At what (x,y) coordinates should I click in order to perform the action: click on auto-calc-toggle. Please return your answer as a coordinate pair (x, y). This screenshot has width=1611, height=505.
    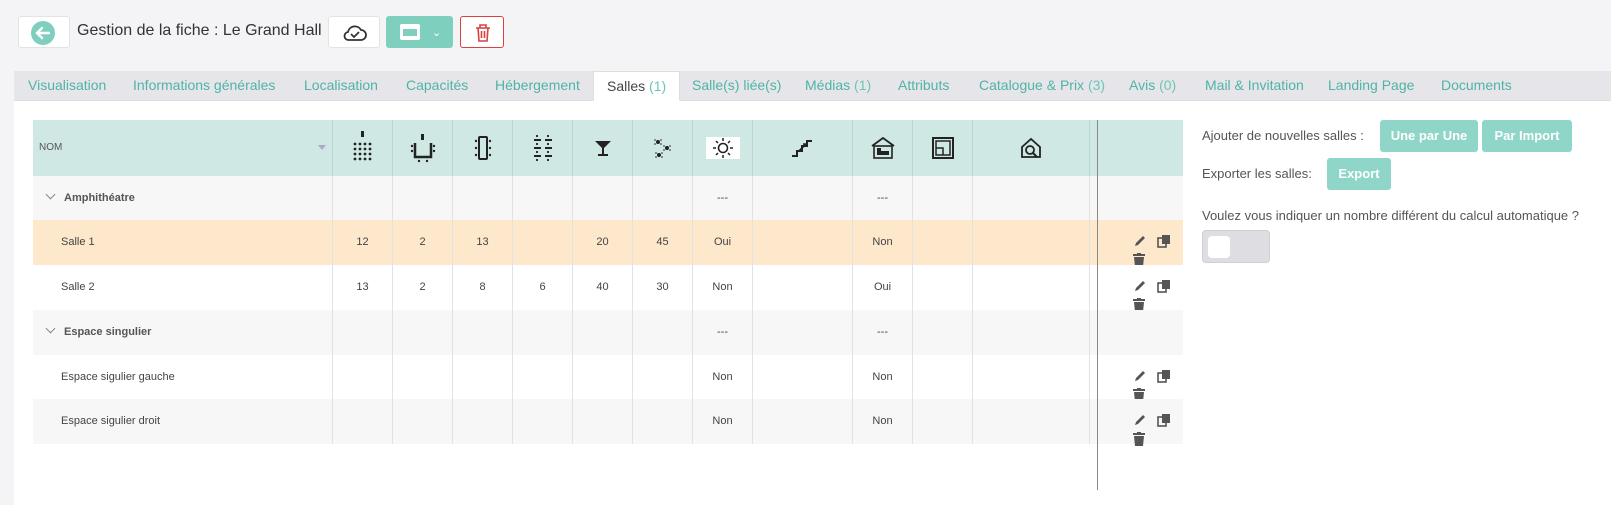
    Looking at the image, I should click on (1236, 246).